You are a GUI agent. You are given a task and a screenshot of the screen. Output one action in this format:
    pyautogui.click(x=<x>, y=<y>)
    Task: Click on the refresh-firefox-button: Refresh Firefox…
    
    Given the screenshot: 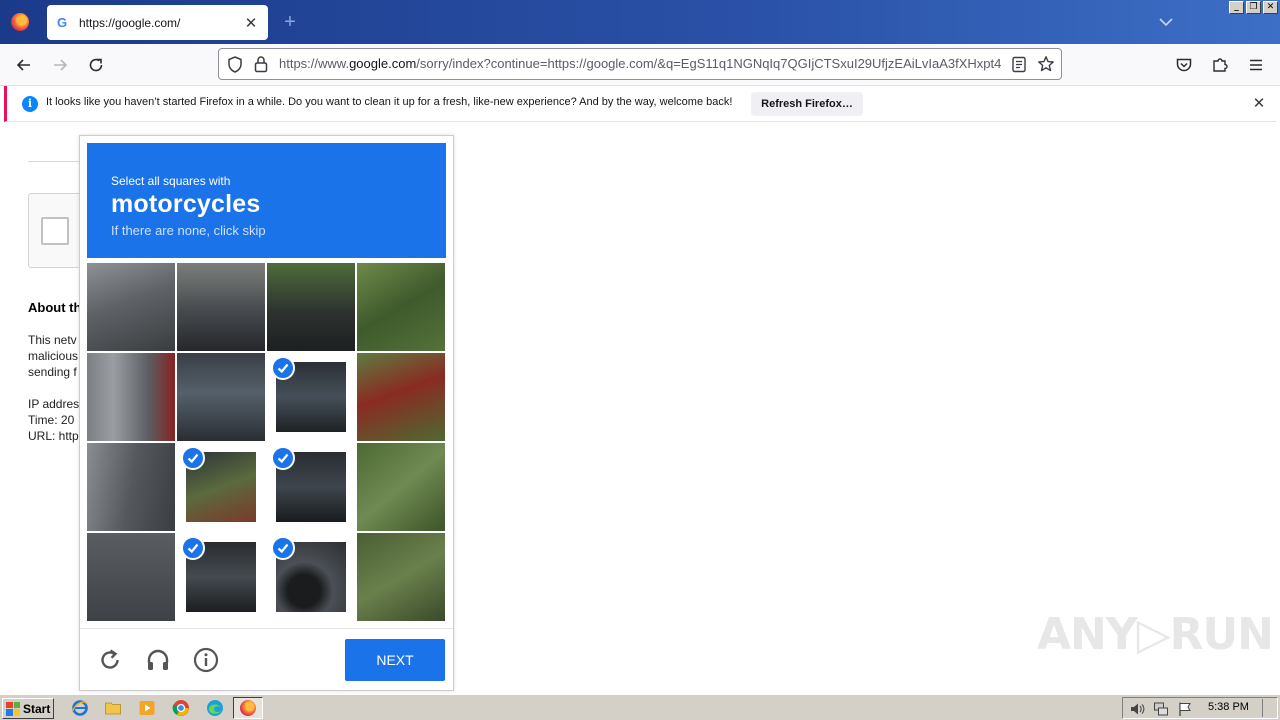 What is the action you would take?
    pyautogui.click(x=807, y=104)
    